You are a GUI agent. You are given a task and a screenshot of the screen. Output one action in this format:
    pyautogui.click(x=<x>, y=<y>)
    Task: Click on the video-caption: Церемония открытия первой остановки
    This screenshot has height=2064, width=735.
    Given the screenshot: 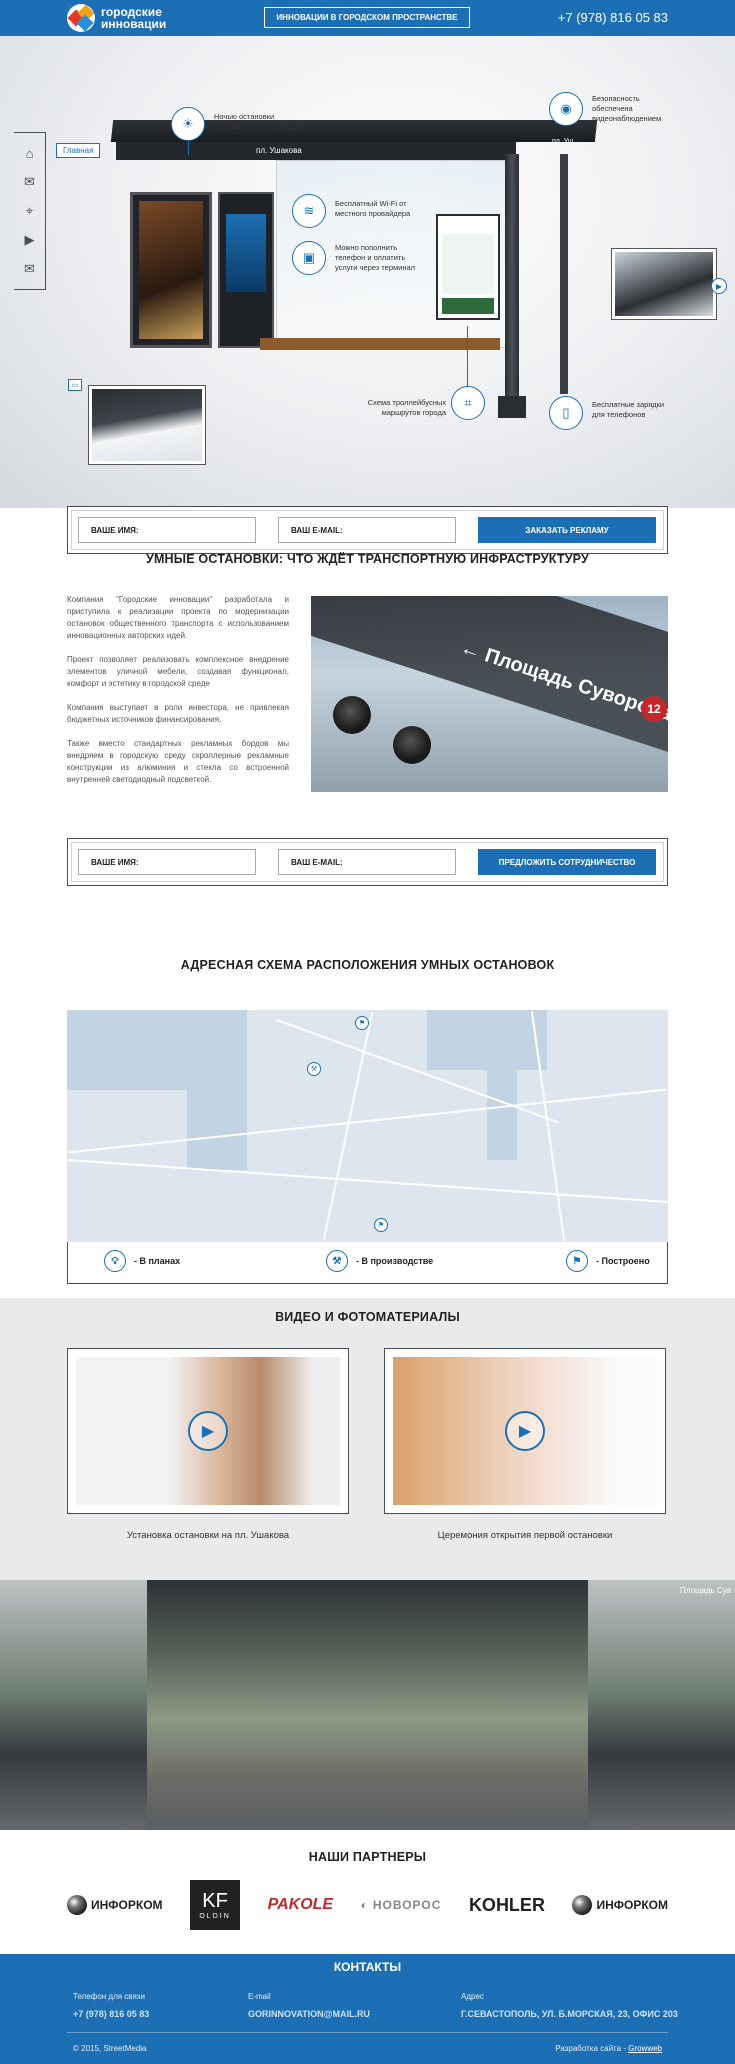 What is the action you would take?
    pyautogui.click(x=525, y=1535)
    